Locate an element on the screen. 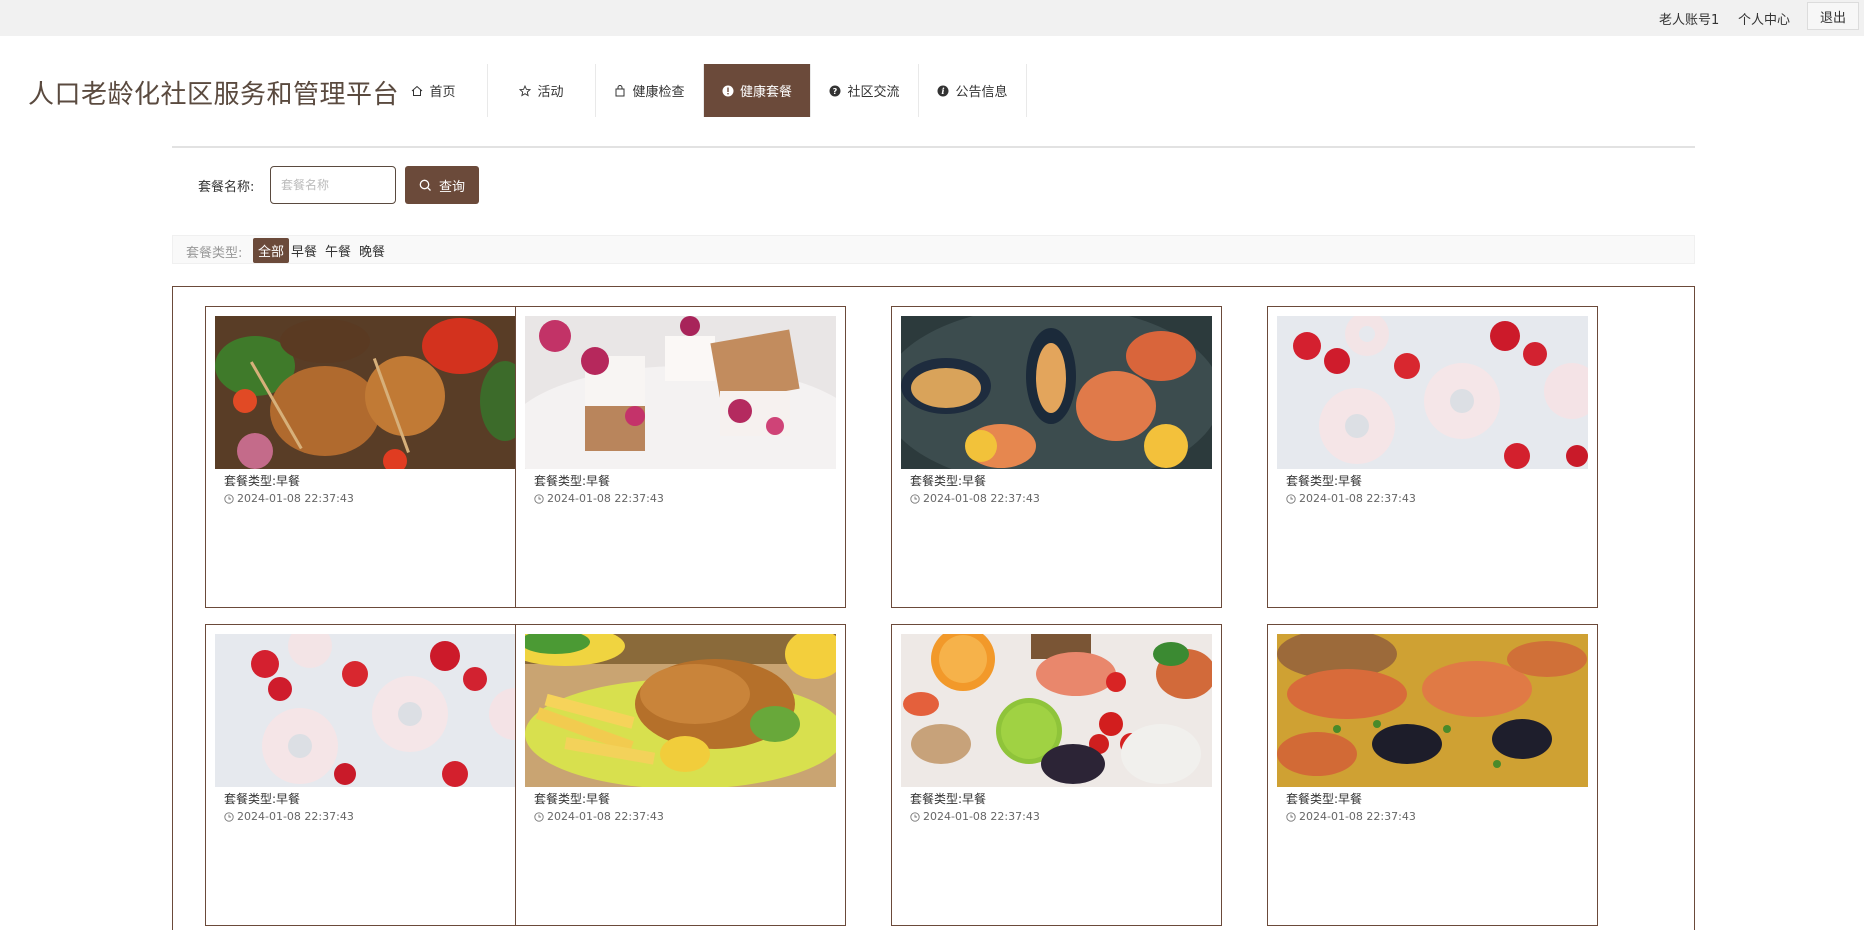 The height and width of the screenshot is (930, 1864). search-label: 套餐名称: is located at coordinates (226, 187).